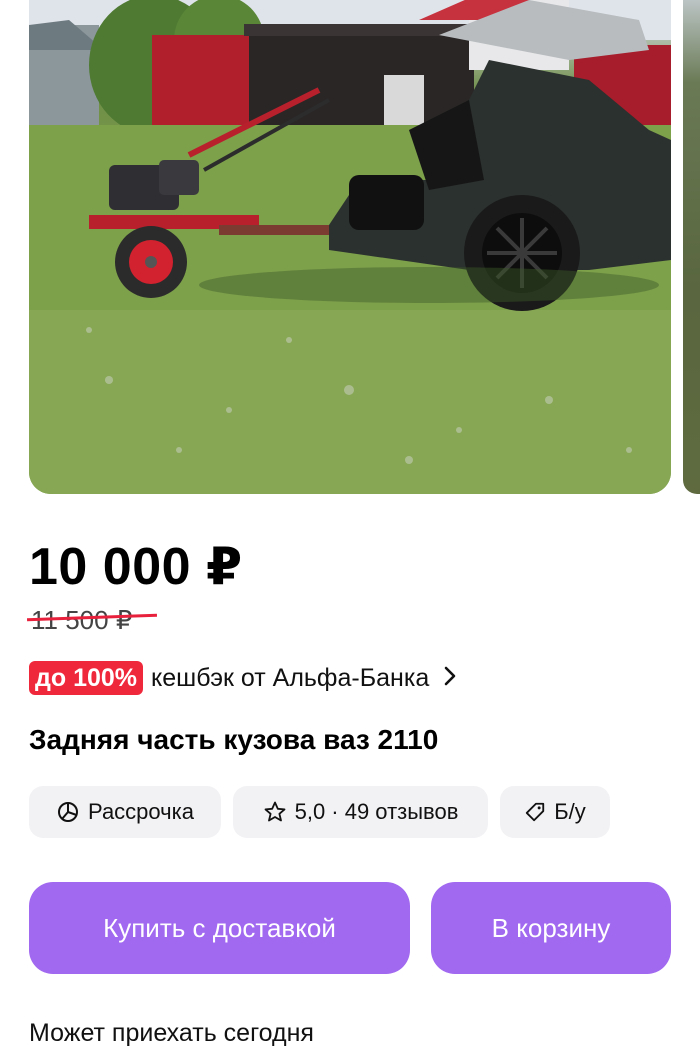  What do you see at coordinates (219, 928) in the screenshot?
I see `buy-with-delivery-button: Купить с доставкой` at bounding box center [219, 928].